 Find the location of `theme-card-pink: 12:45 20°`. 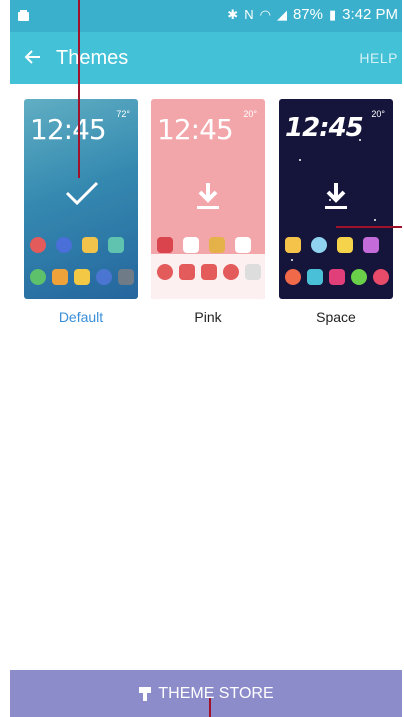

theme-card-pink: 12:45 20° is located at coordinates (208, 199).